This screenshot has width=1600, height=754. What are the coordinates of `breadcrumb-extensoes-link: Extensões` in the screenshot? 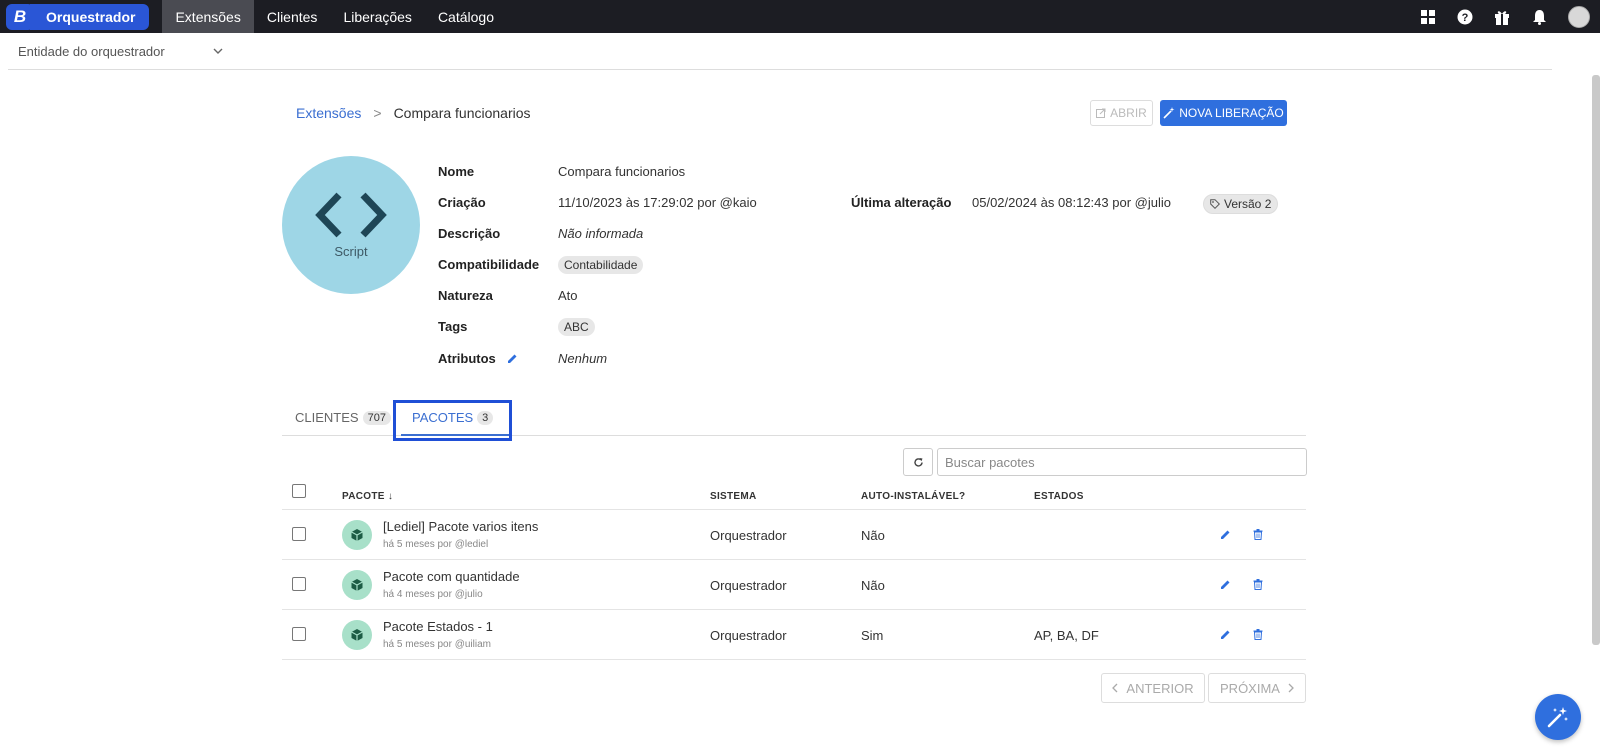 It's located at (328, 113).